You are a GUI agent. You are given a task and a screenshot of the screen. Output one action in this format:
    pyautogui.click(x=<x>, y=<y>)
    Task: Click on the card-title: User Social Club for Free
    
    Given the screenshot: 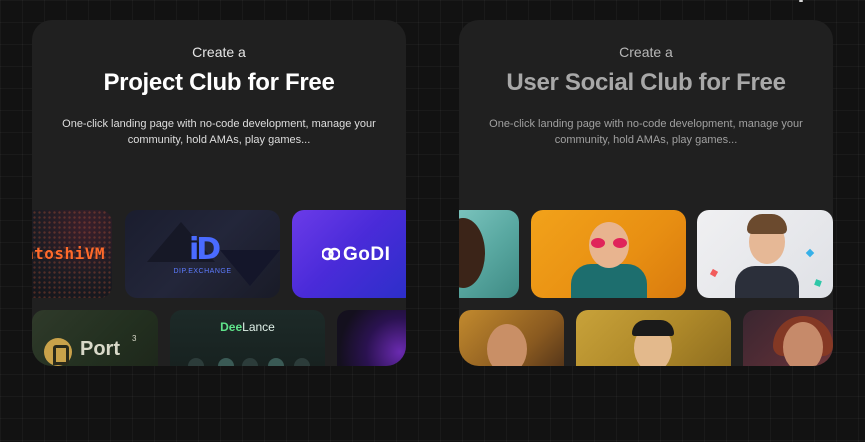 What is the action you would take?
    pyautogui.click(x=646, y=82)
    